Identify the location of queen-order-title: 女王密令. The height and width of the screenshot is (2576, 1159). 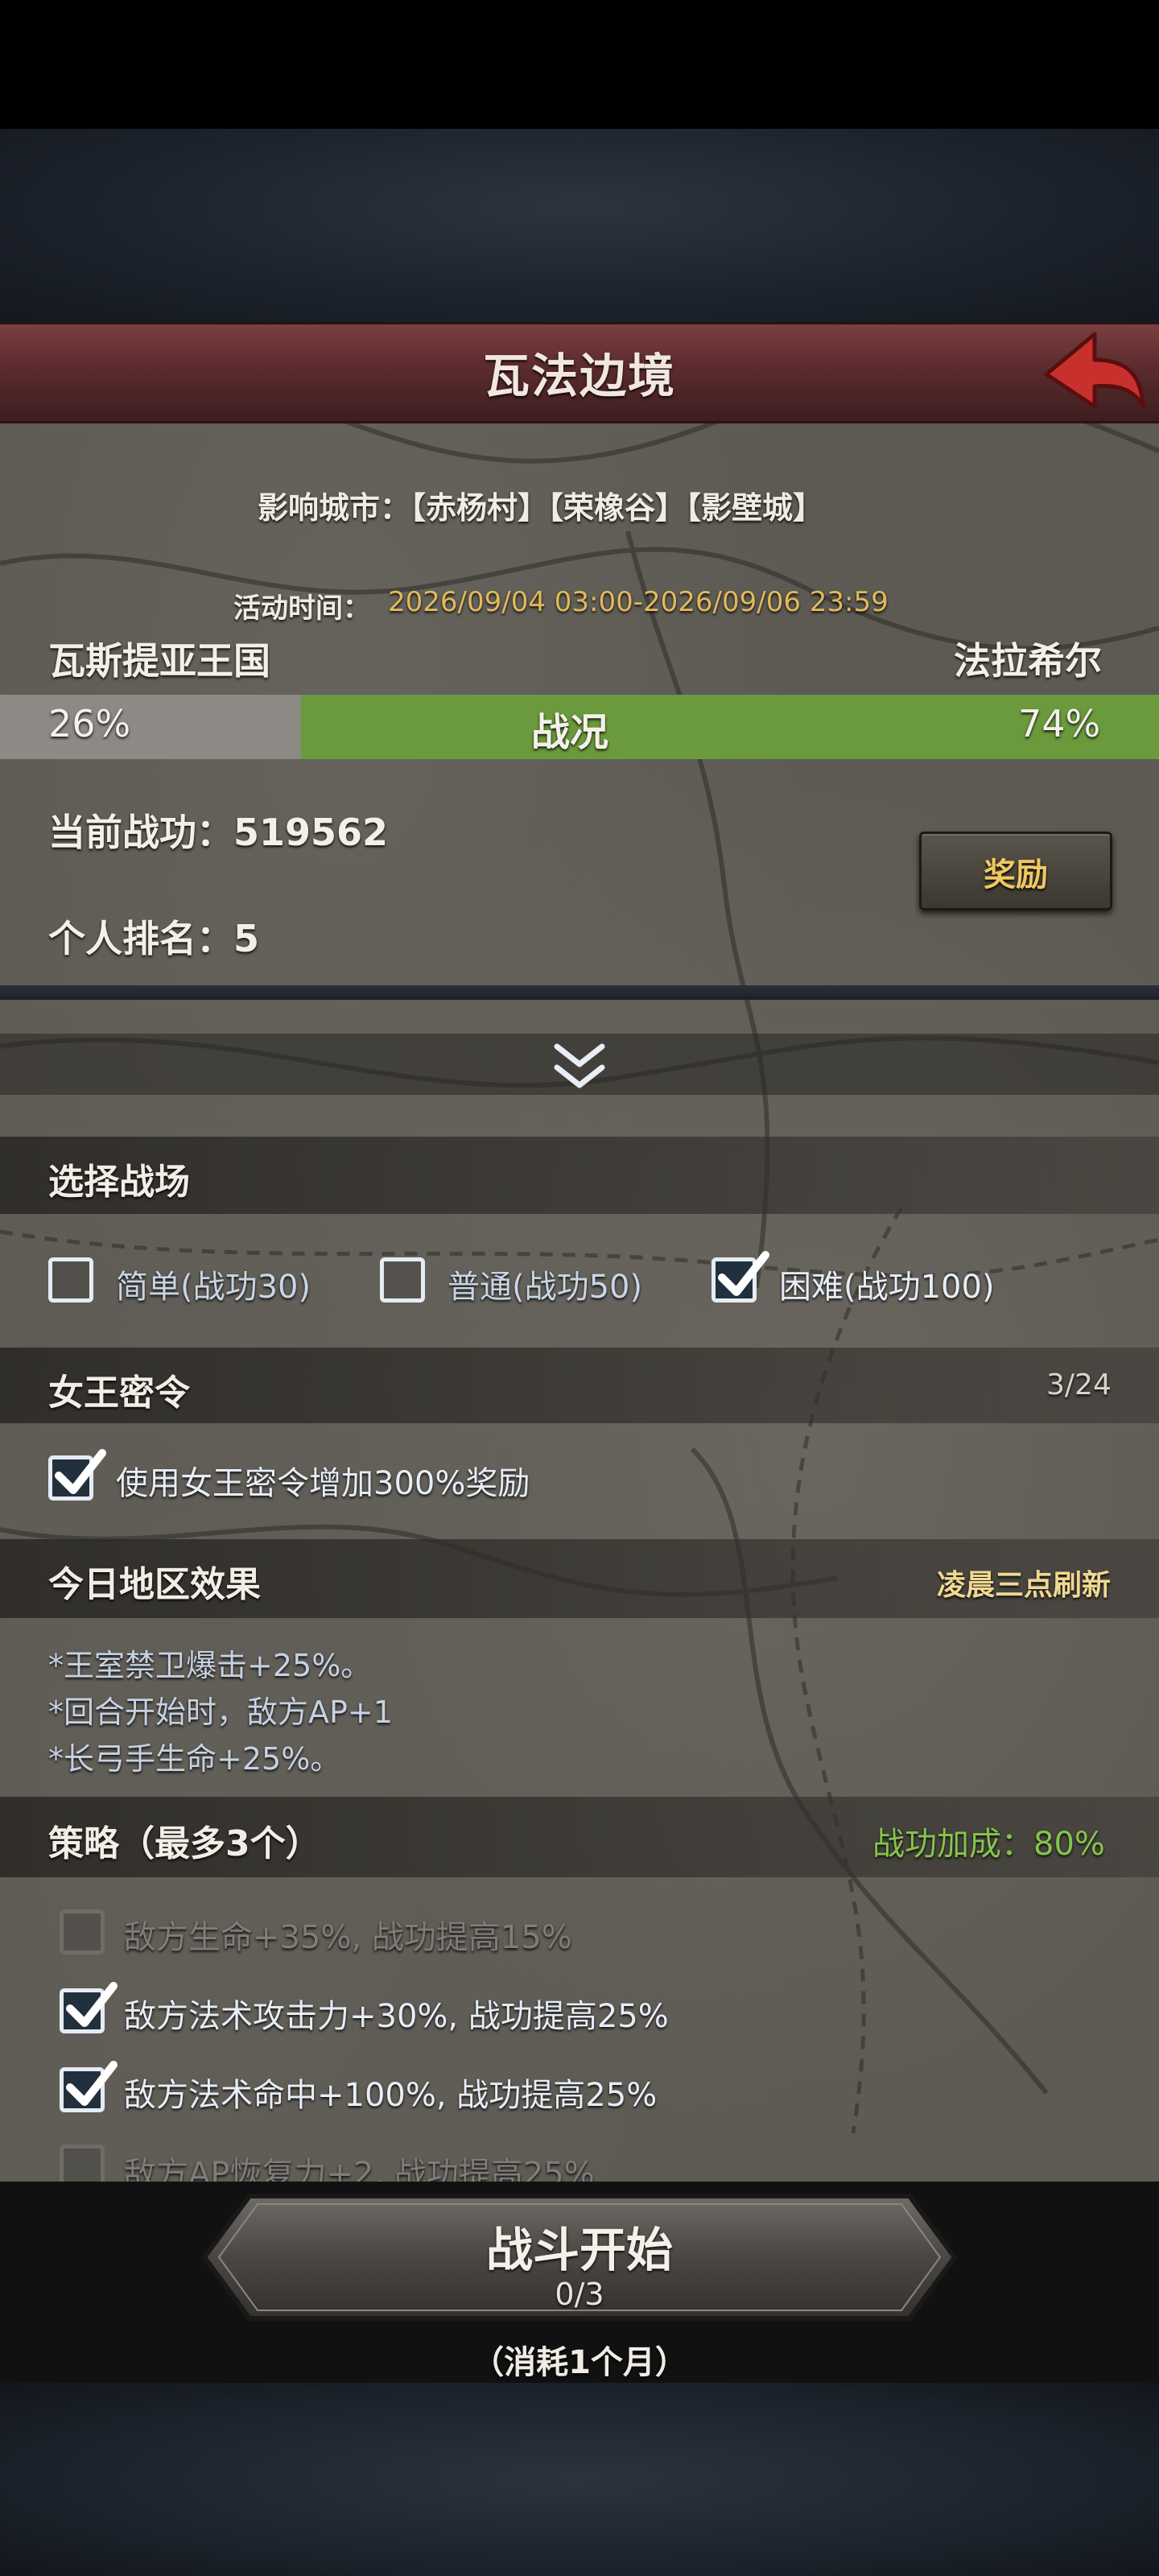
(119, 1393).